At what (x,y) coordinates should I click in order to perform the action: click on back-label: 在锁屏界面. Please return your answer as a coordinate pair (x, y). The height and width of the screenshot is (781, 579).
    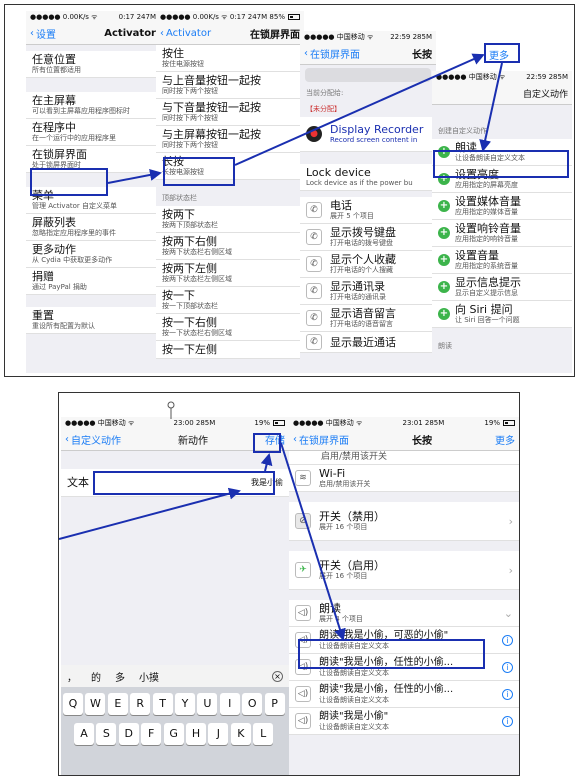
    Looking at the image, I should click on (335, 55).